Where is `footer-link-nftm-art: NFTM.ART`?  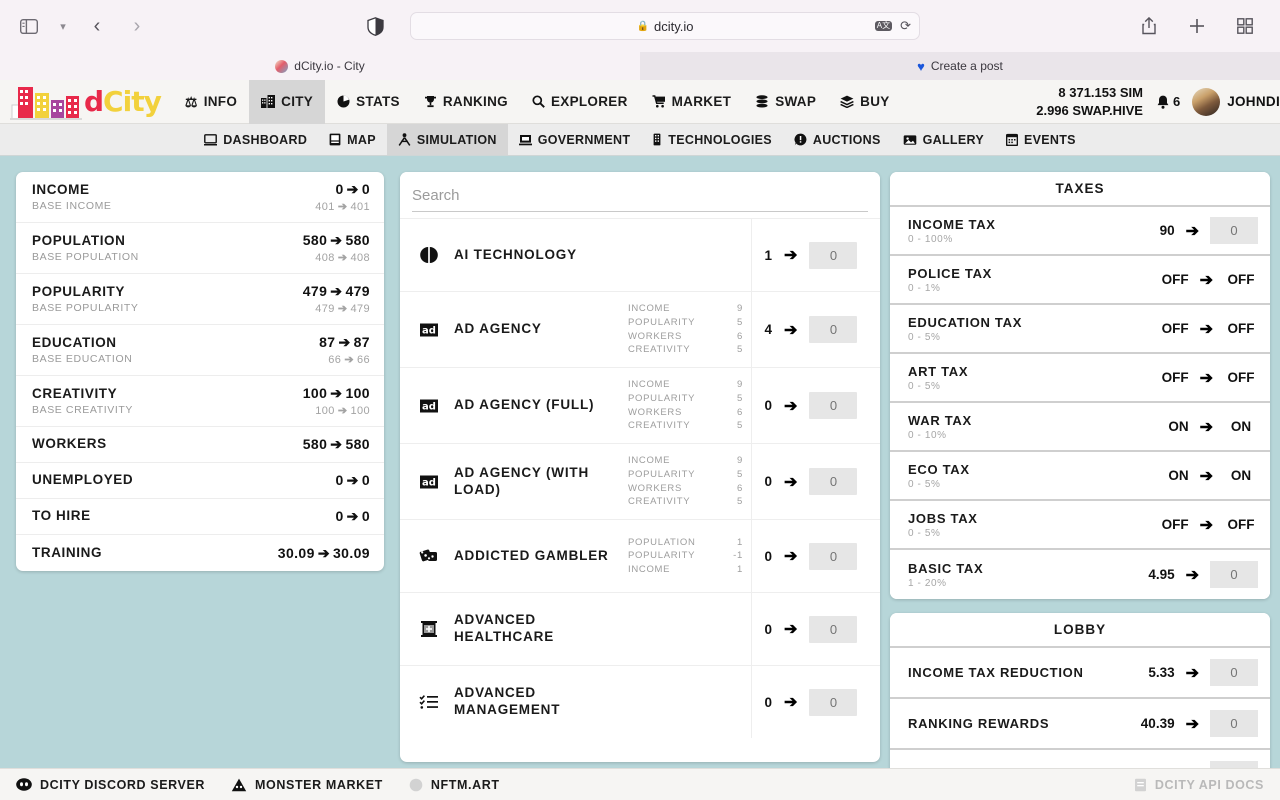
footer-link-nftm-art: NFTM.ART is located at coordinates (454, 785).